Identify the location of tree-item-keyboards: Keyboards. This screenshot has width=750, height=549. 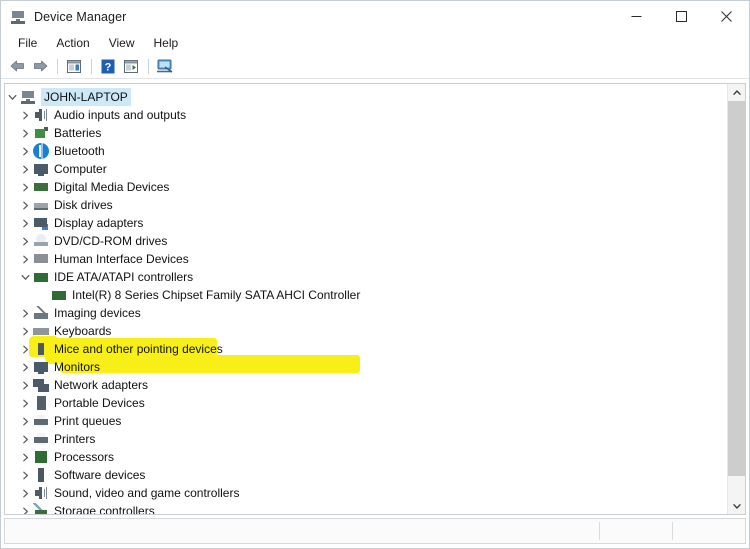
(366, 331).